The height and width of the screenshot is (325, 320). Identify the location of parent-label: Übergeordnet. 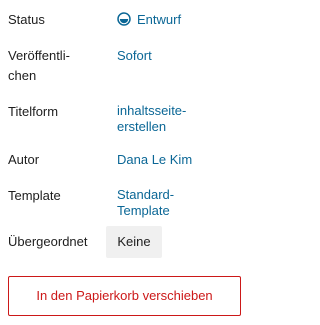
(48, 241).